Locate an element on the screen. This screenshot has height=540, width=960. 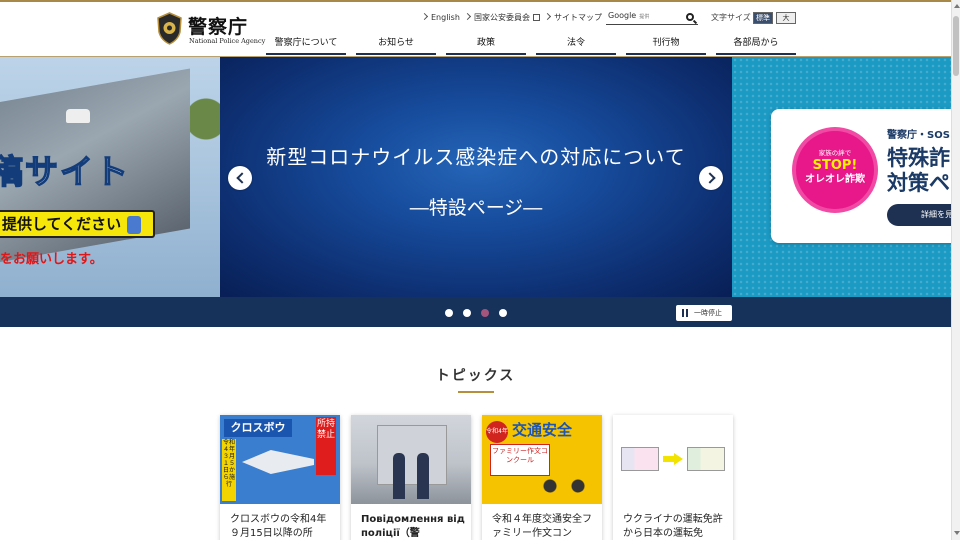
topic-caption: クロスボウの令和4年９月15日以降の所 is located at coordinates (282, 526).